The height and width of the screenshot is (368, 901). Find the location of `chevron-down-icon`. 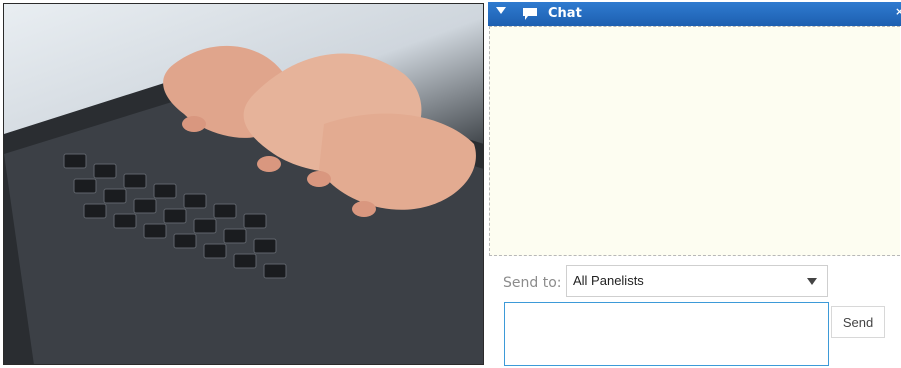

chevron-down-icon is located at coordinates (812, 281).